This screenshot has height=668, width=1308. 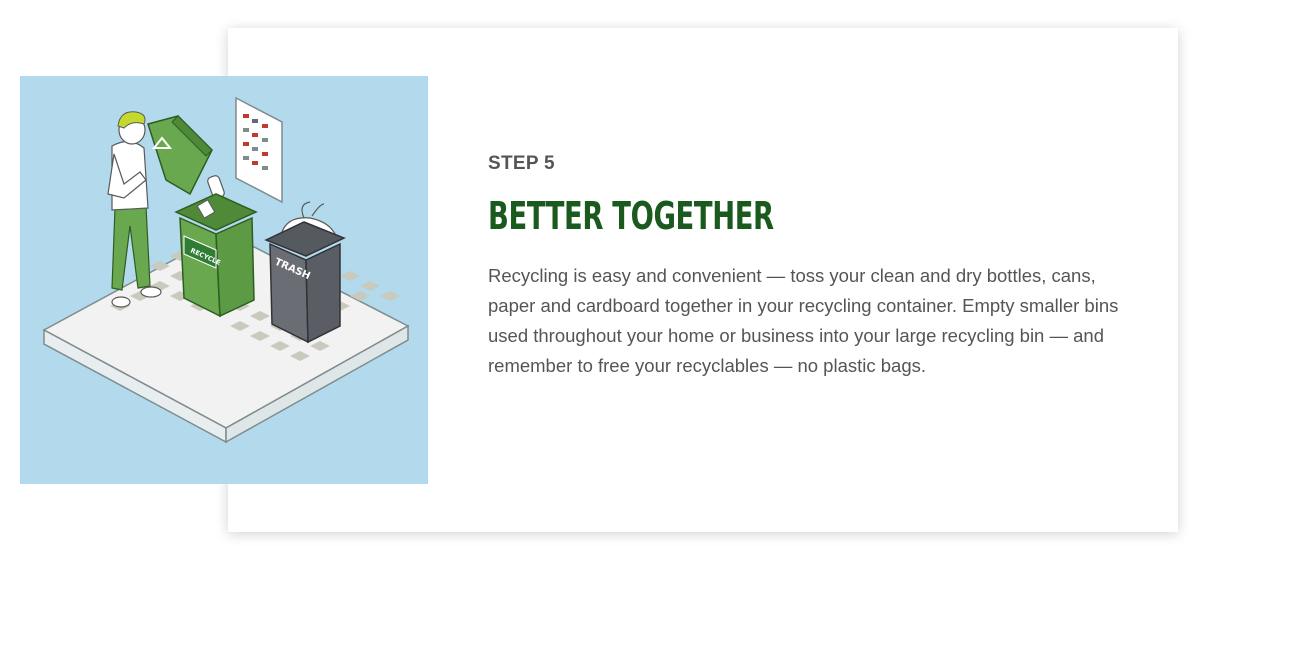 I want to click on step-label: STEP 5, so click(x=521, y=163).